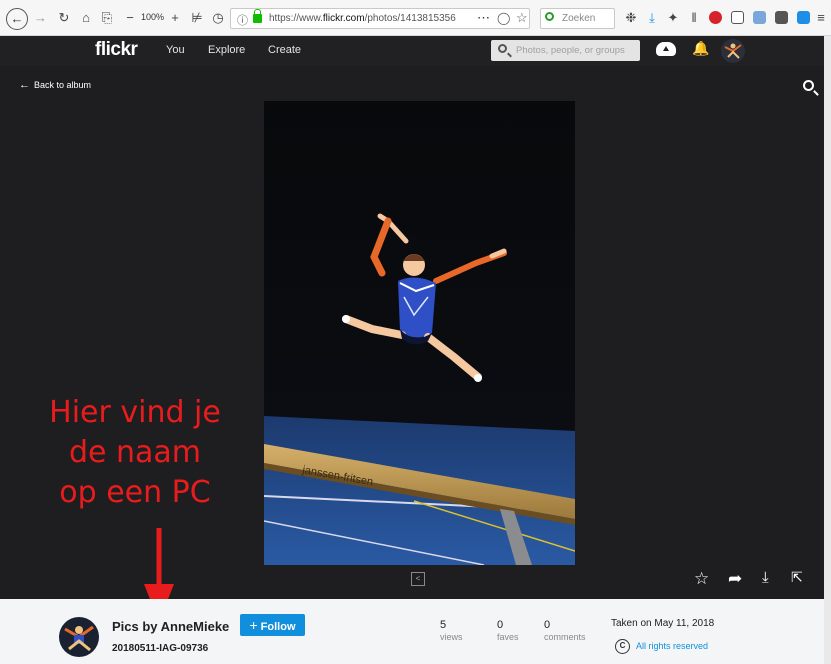 This screenshot has height=664, width=831. Describe the element at coordinates (160, 648) in the screenshot. I see `photo-title: 20180511-IAG-09736` at that location.